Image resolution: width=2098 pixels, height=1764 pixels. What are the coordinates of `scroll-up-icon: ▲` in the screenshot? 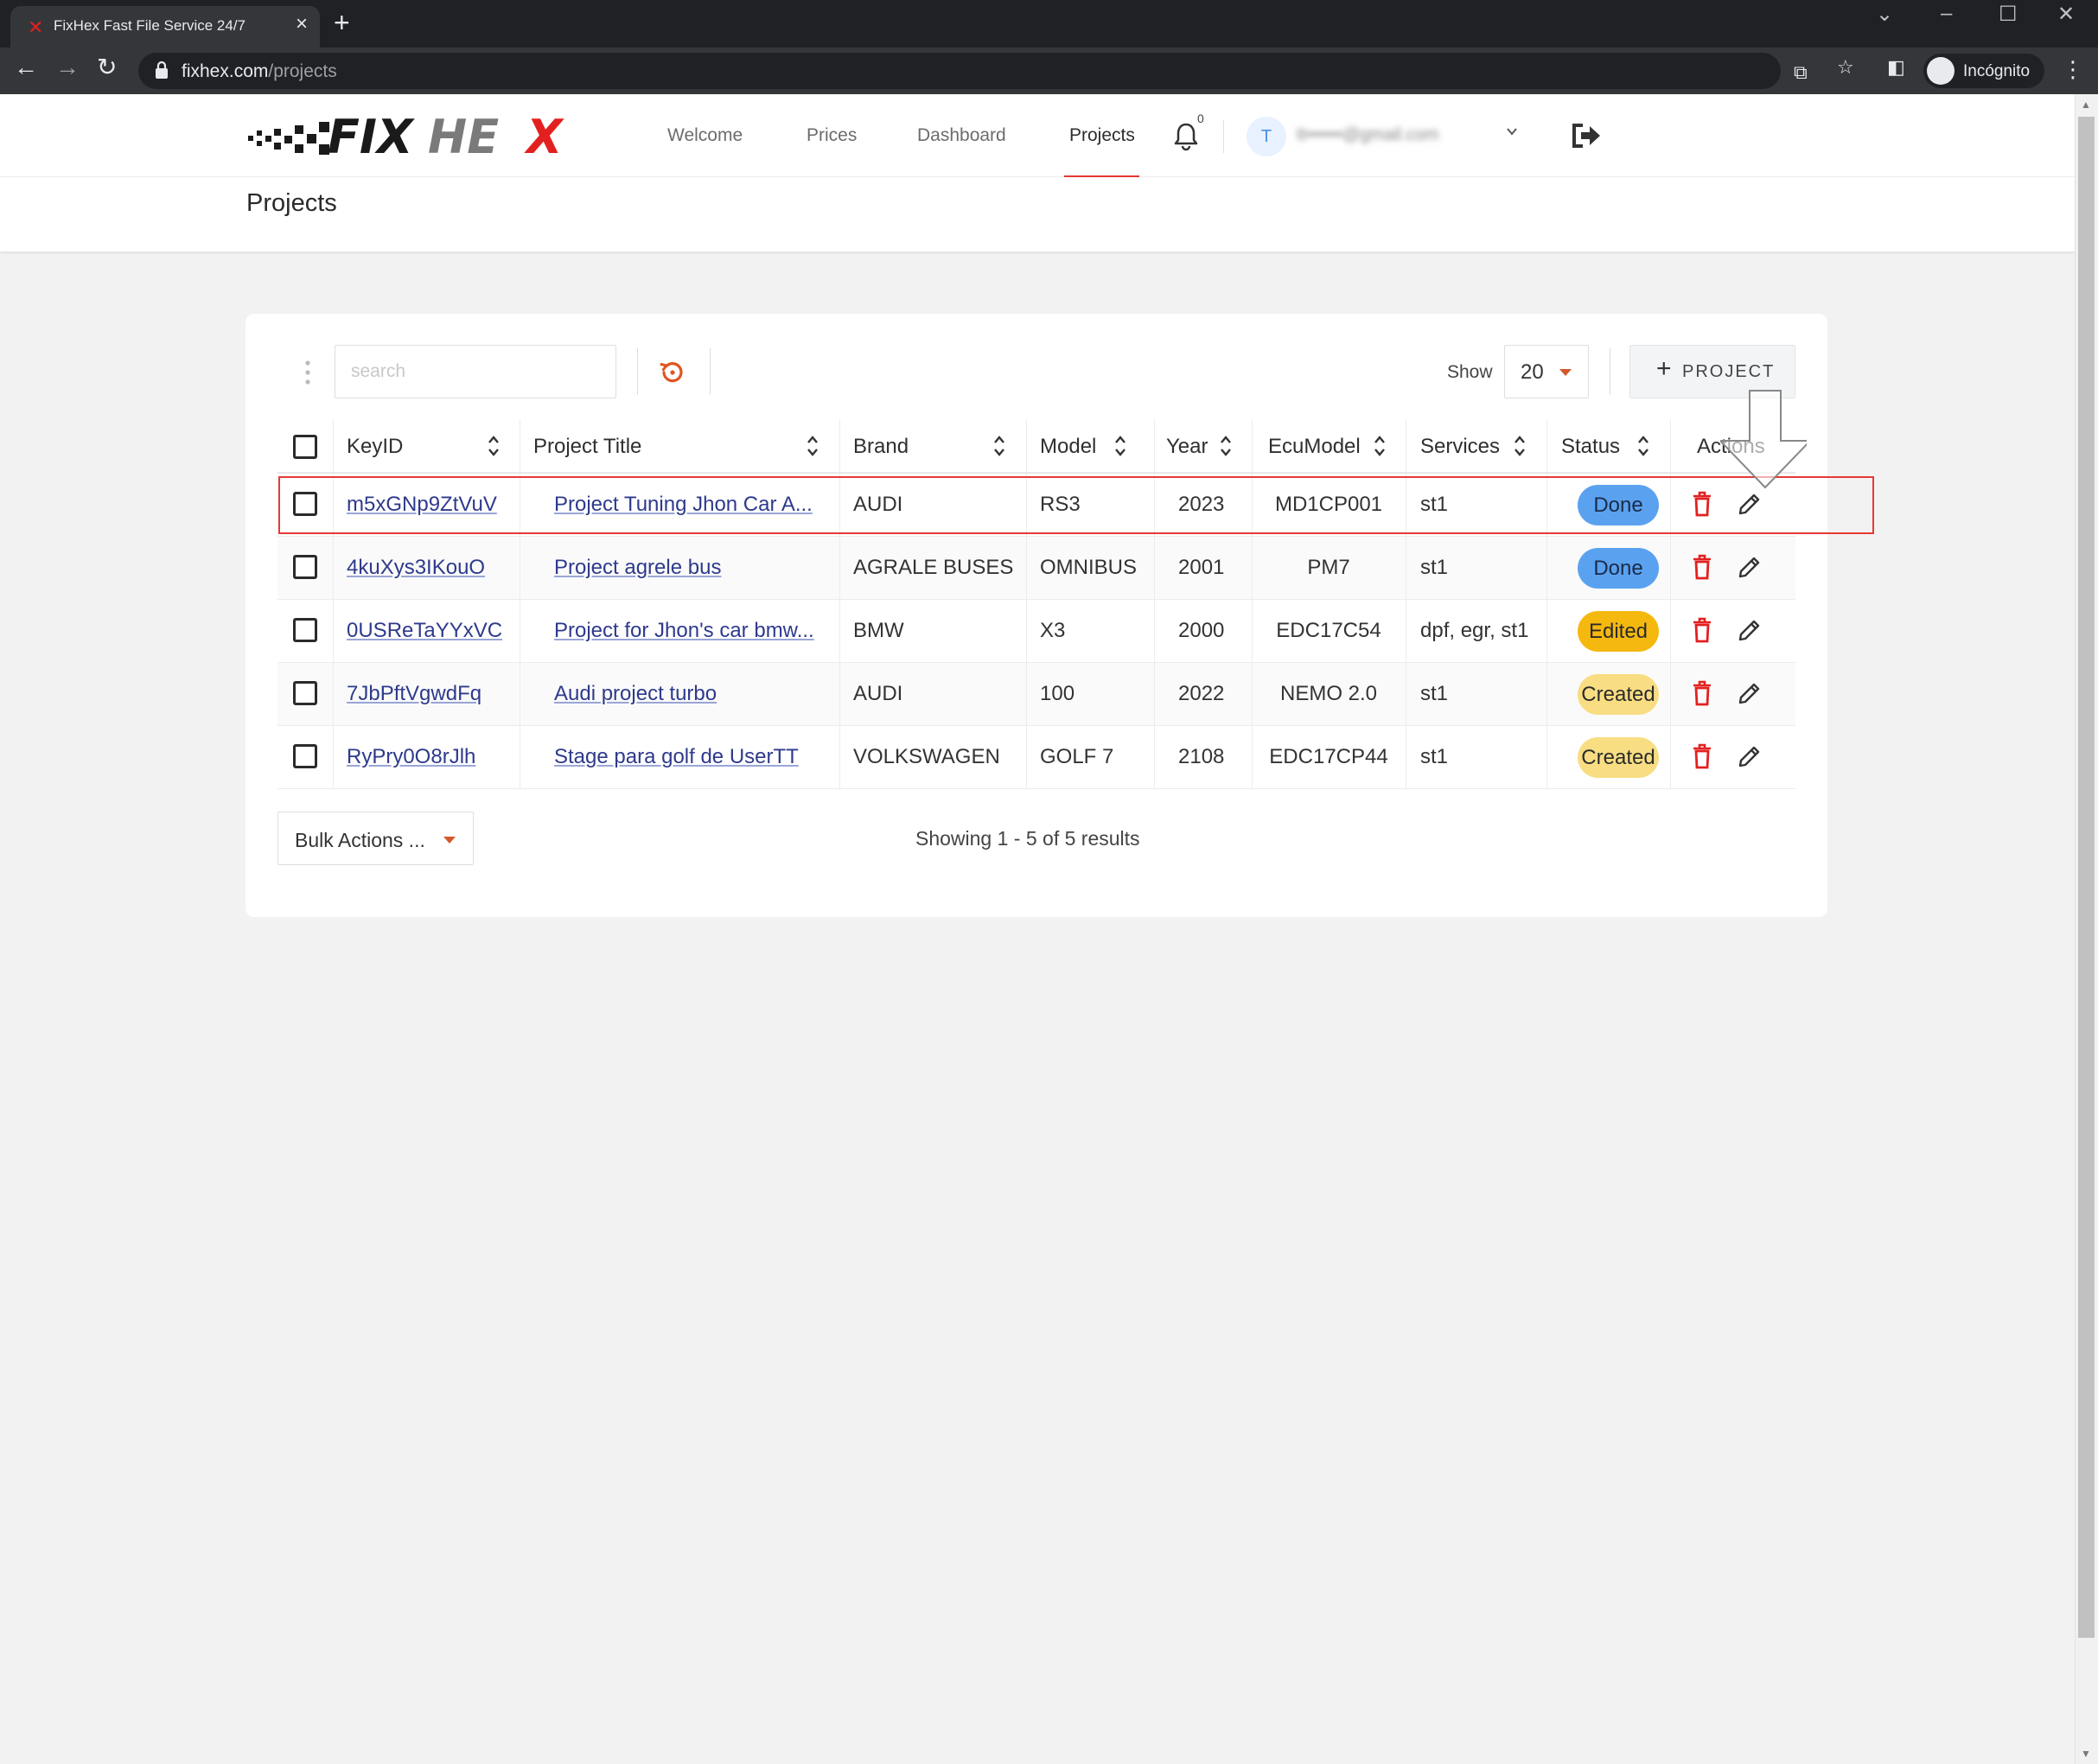 It's located at (2086, 105).